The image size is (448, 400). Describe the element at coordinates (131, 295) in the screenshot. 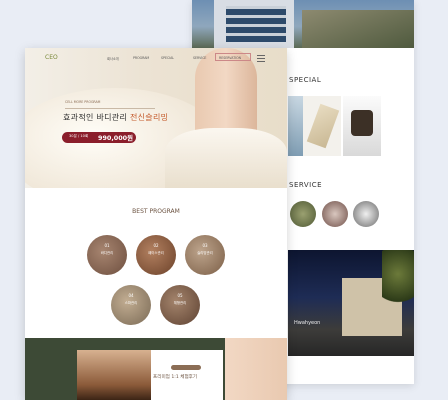

I see `program-number: 04` at that location.